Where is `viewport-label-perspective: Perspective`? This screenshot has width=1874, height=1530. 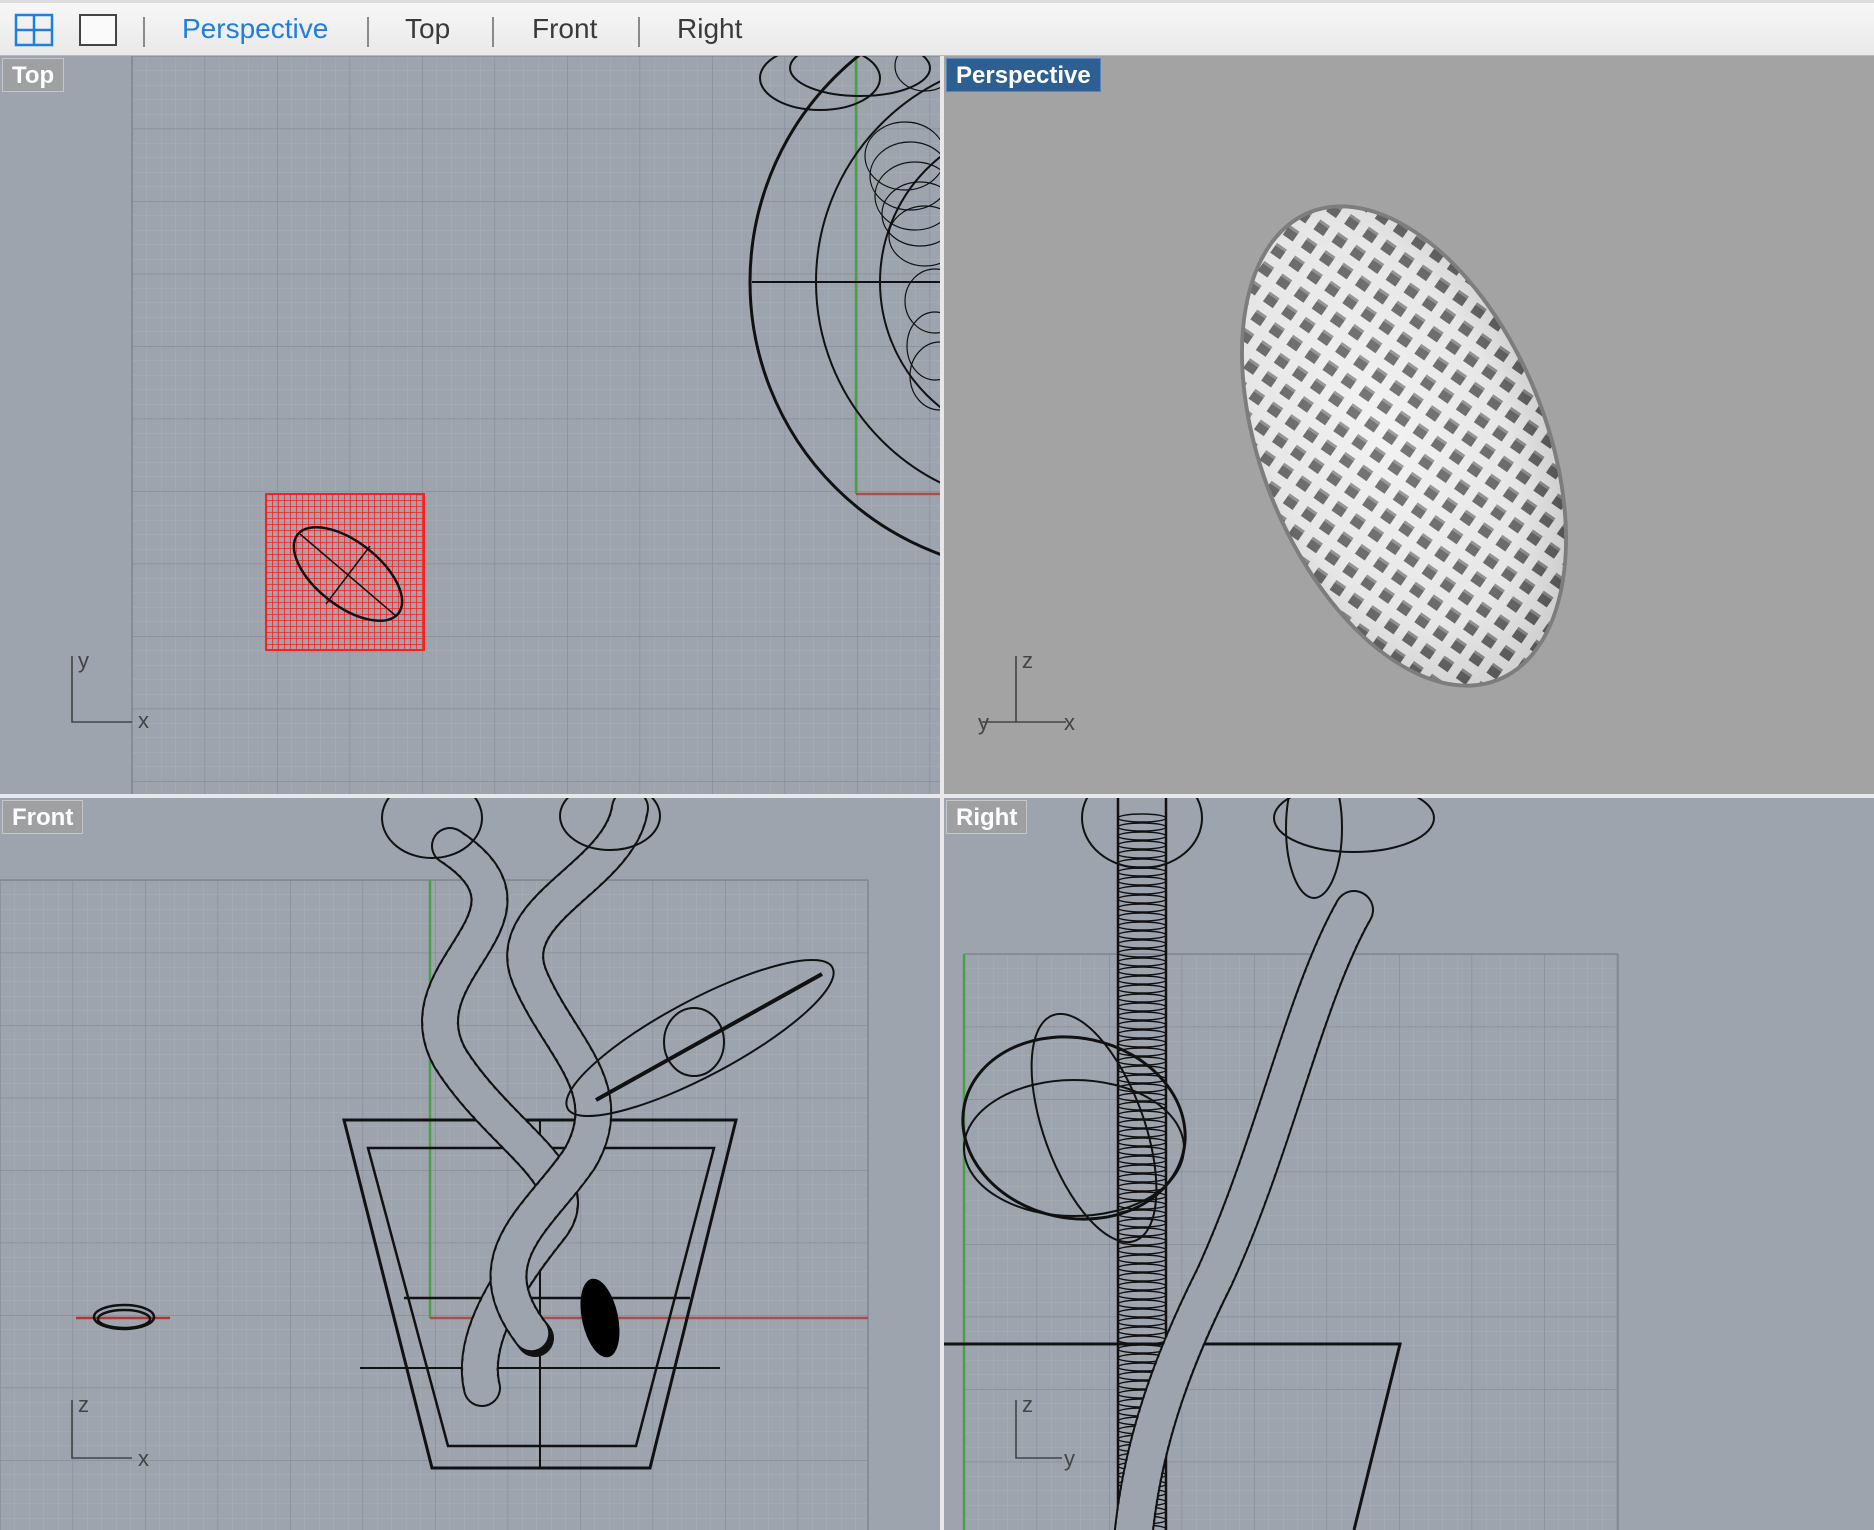 viewport-label-perspective: Perspective is located at coordinates (1023, 75).